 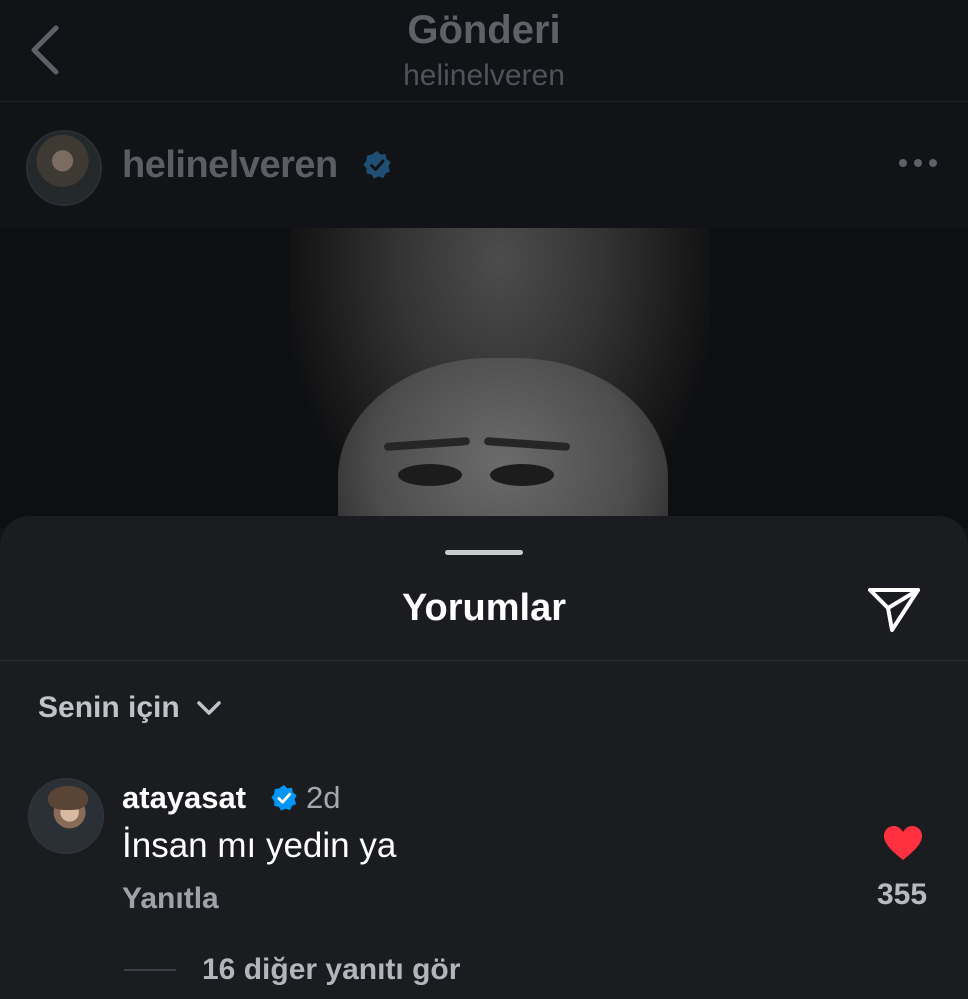 I want to click on replies-divider-line, so click(x=150, y=970).